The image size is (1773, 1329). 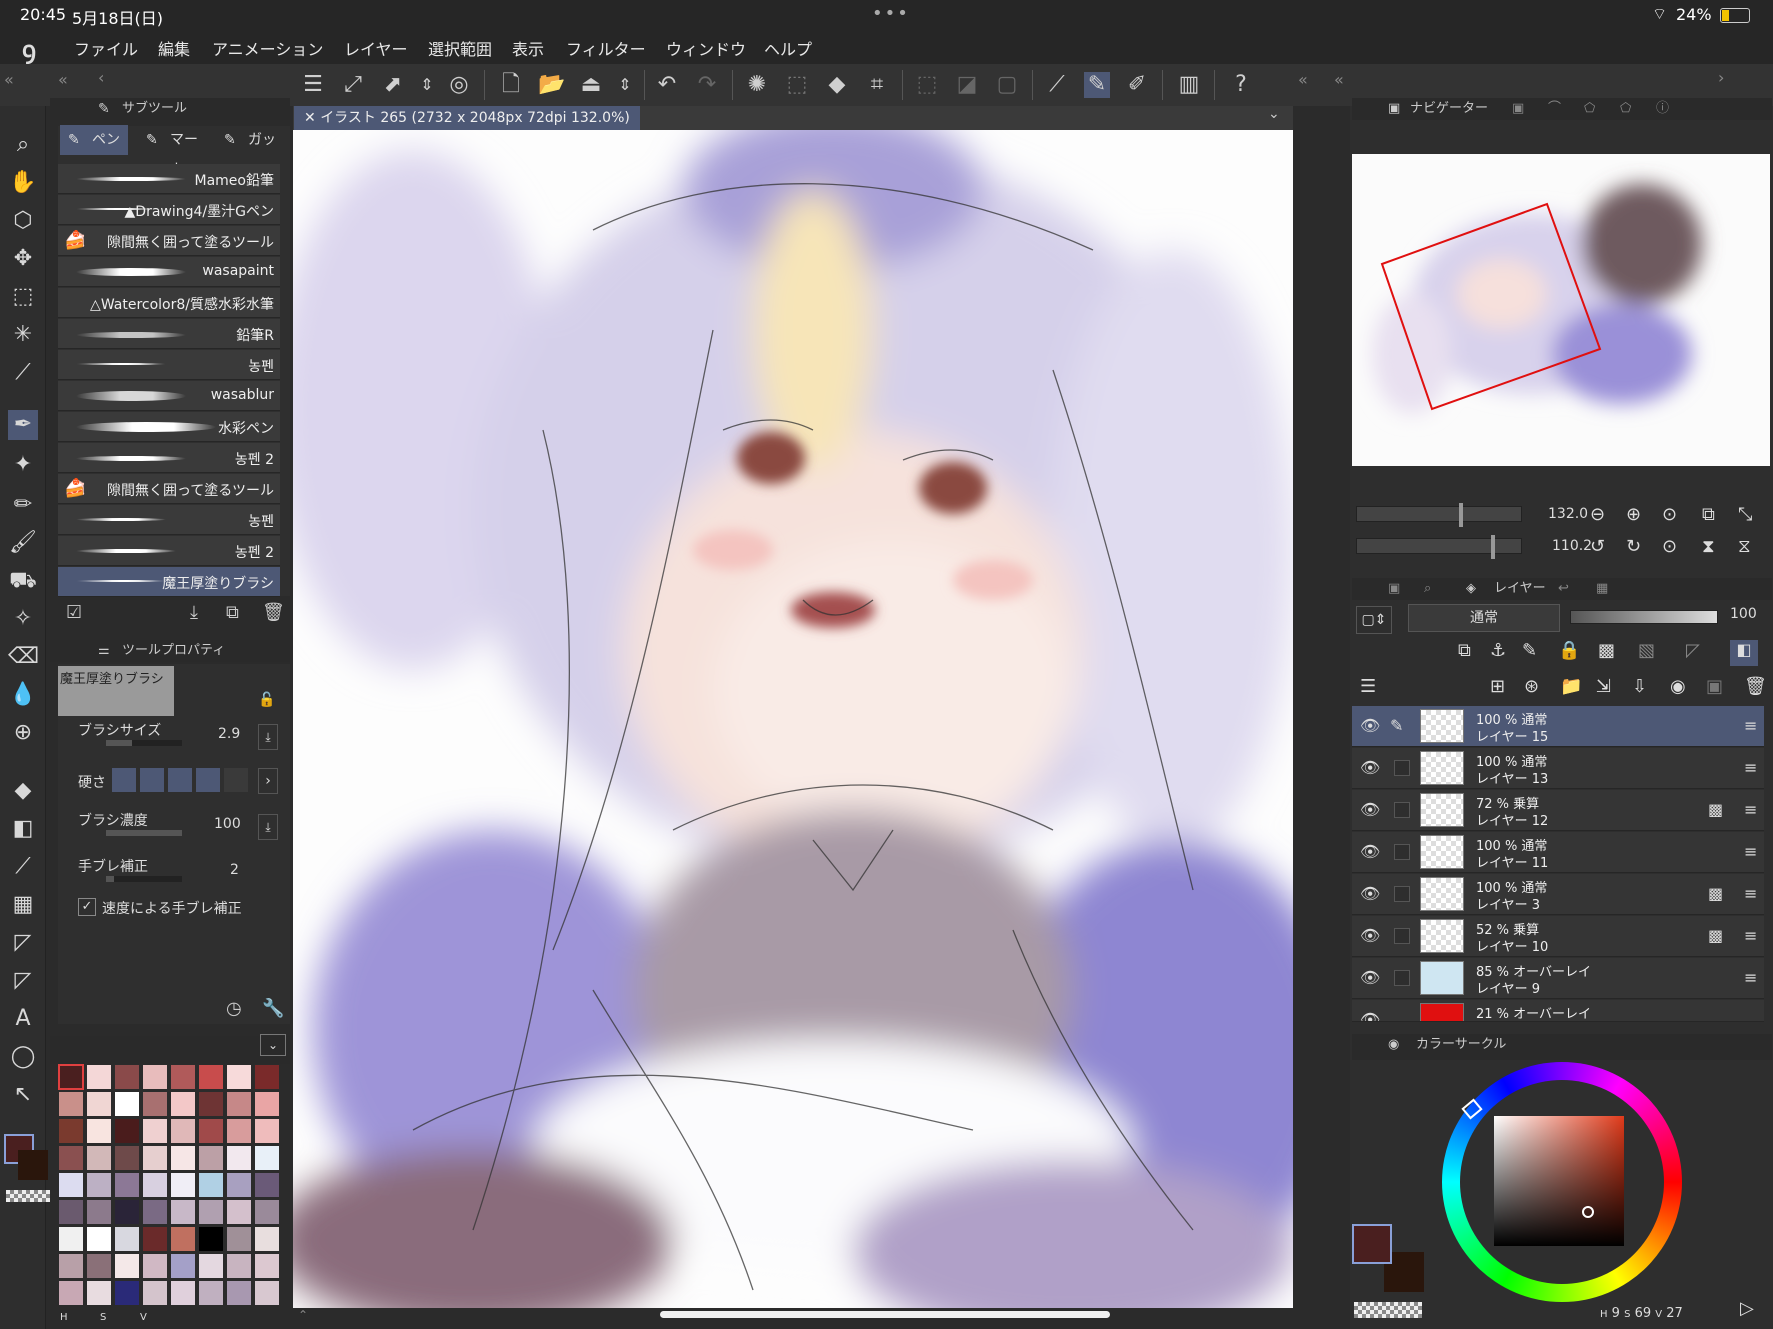 I want to click on brush-item: 鉛筆R, so click(x=169, y=334).